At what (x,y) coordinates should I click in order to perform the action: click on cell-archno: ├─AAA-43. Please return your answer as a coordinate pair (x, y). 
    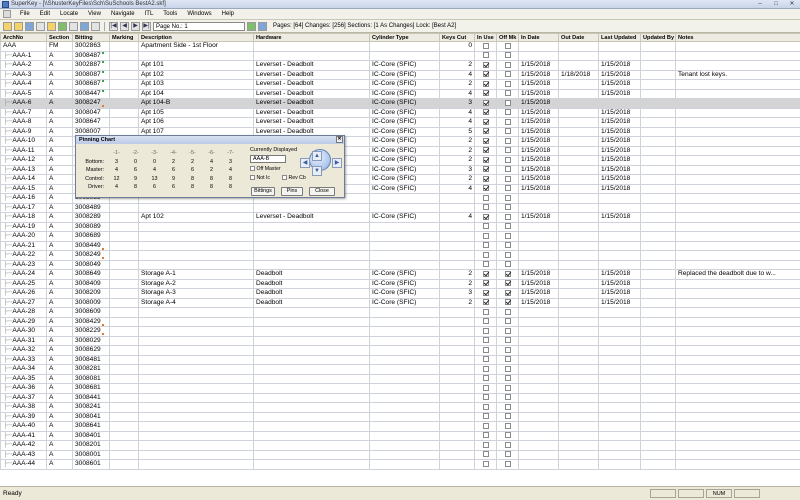
    Looking at the image, I should click on (23, 454).